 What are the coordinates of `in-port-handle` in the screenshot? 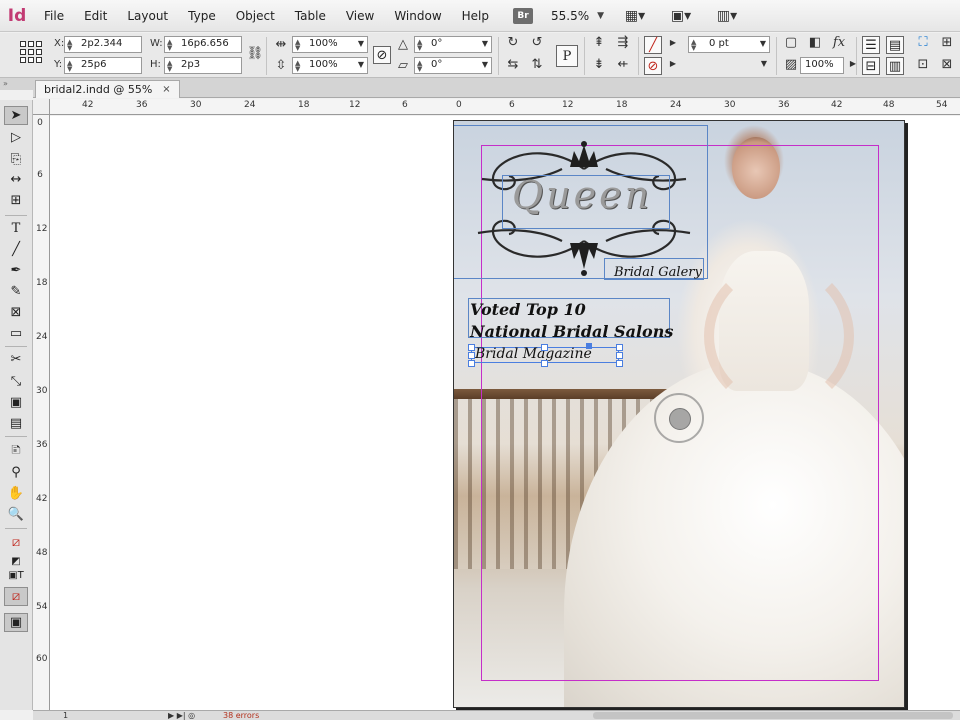 It's located at (589, 346).